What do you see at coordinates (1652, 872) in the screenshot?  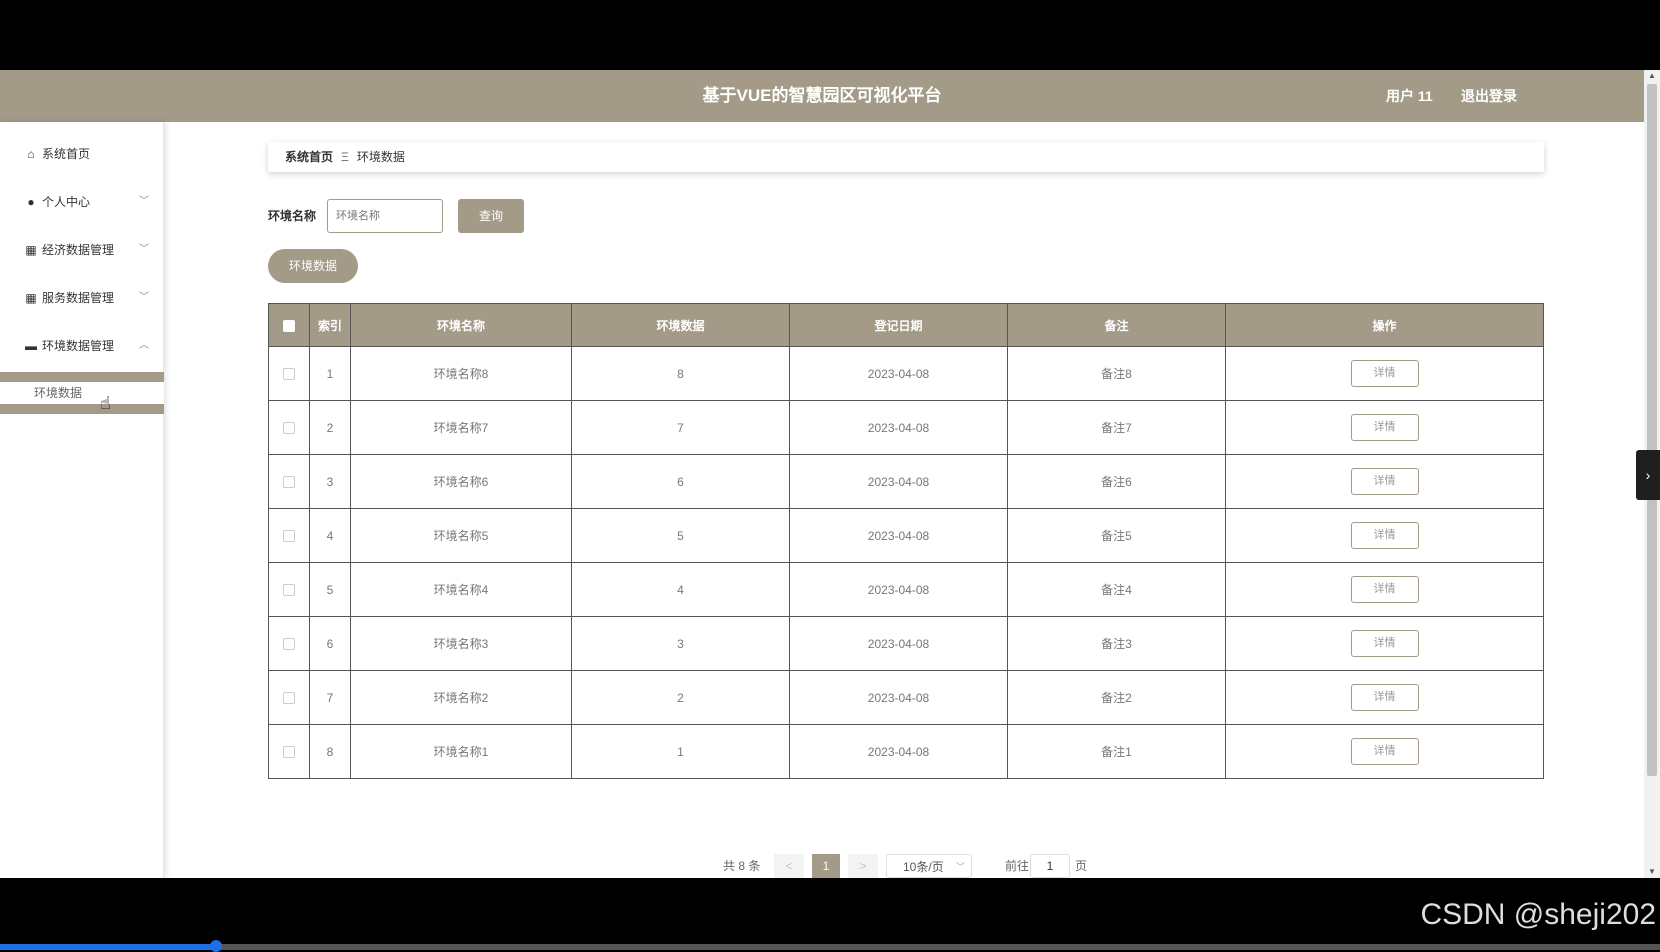 I see `scroll-down-arrow-icon: ▼` at bounding box center [1652, 872].